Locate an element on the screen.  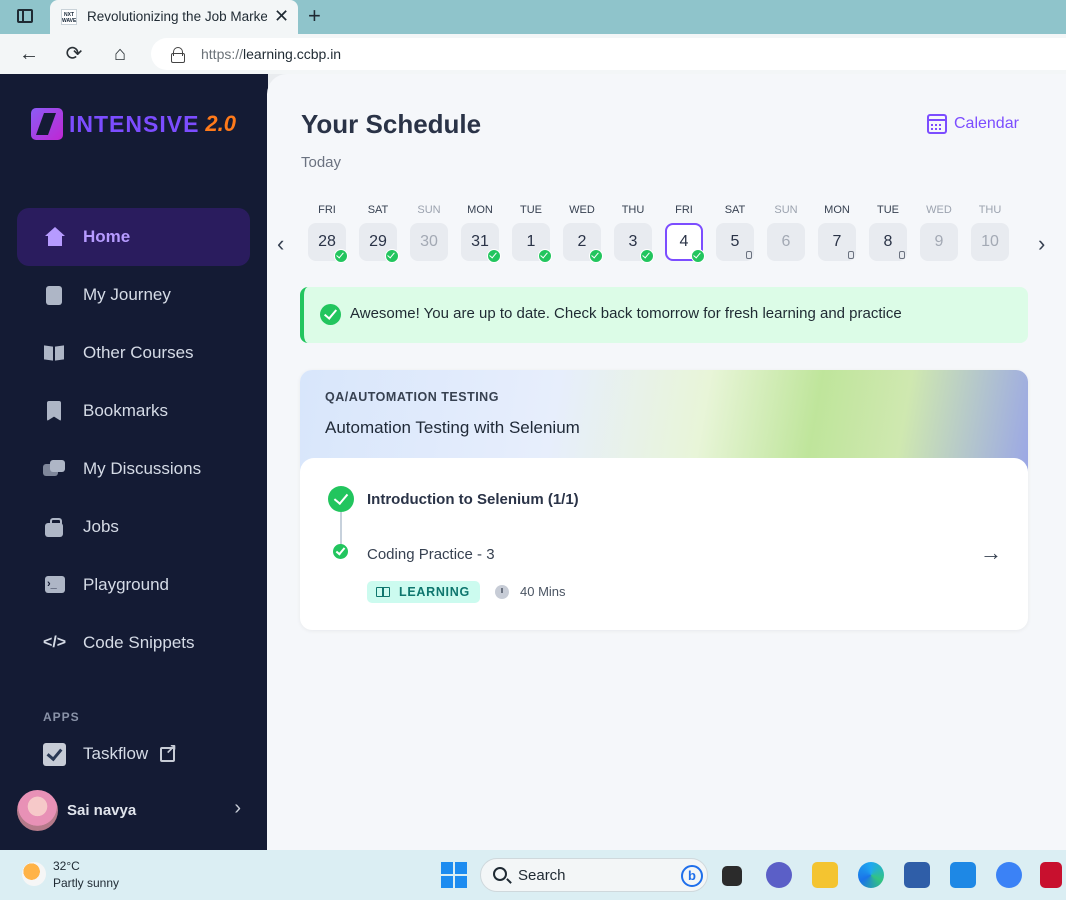
taskflow-label: Taskflow is located at coordinates (116, 753).